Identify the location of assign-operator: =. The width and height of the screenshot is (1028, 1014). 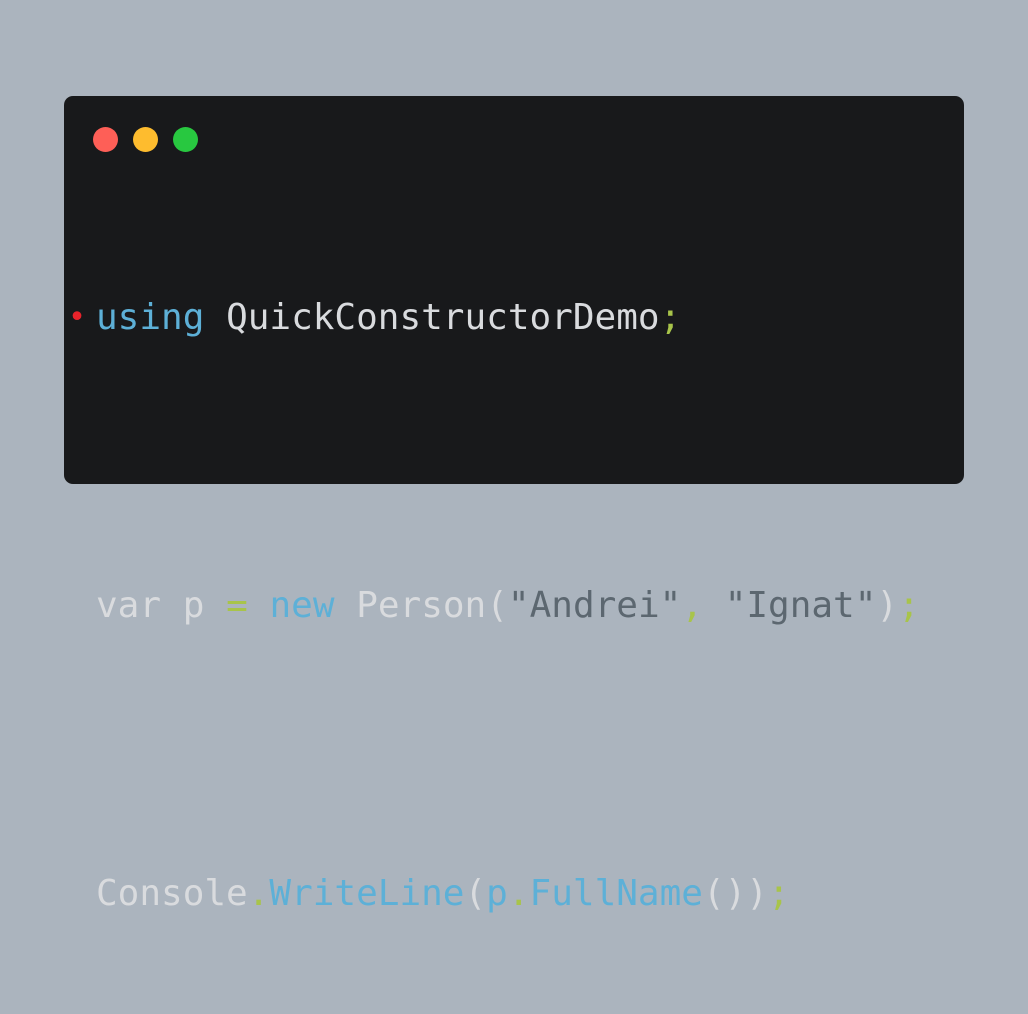
(237, 605).